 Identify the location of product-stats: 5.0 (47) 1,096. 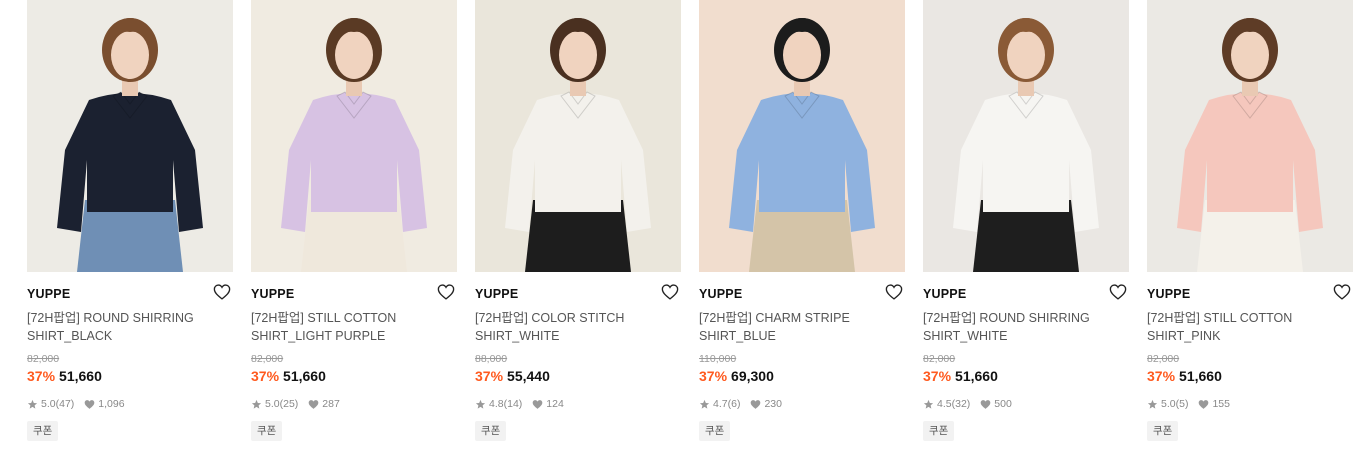
(76, 404).